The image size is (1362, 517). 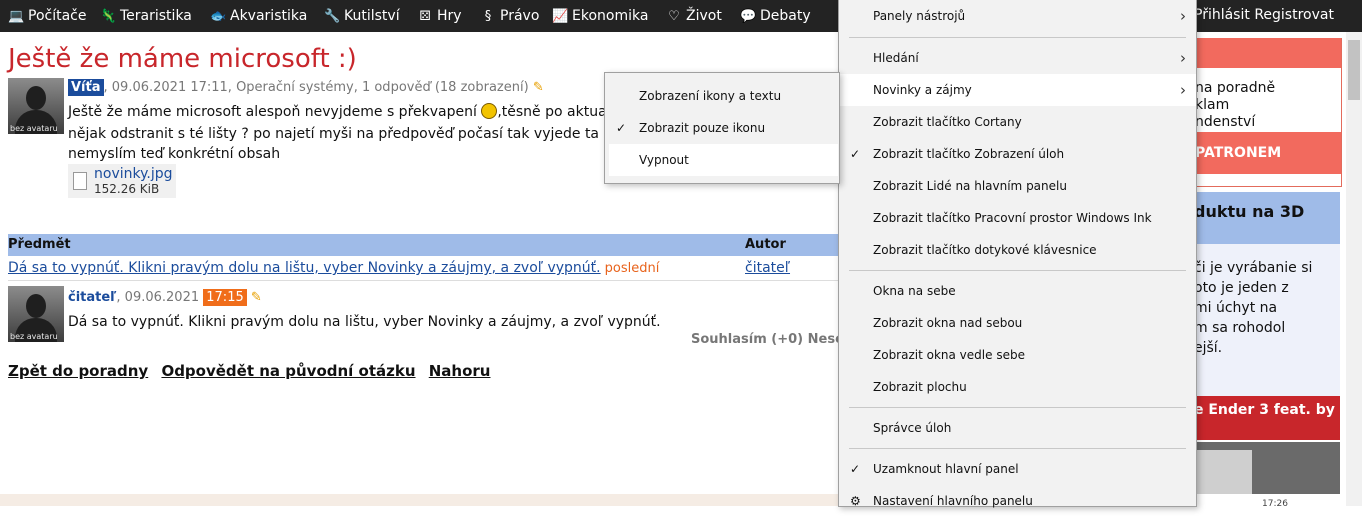 I want to click on menu-item-toolbars: Panely nástrojů ›, so click(x=1017, y=16).